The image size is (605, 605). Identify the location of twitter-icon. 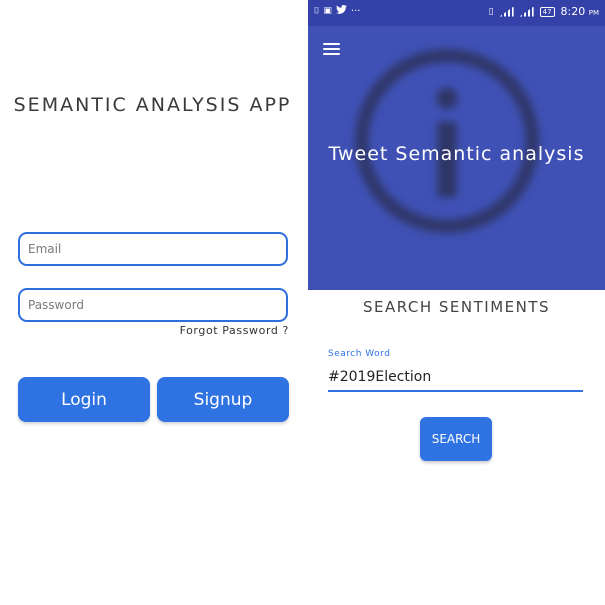
(341, 11).